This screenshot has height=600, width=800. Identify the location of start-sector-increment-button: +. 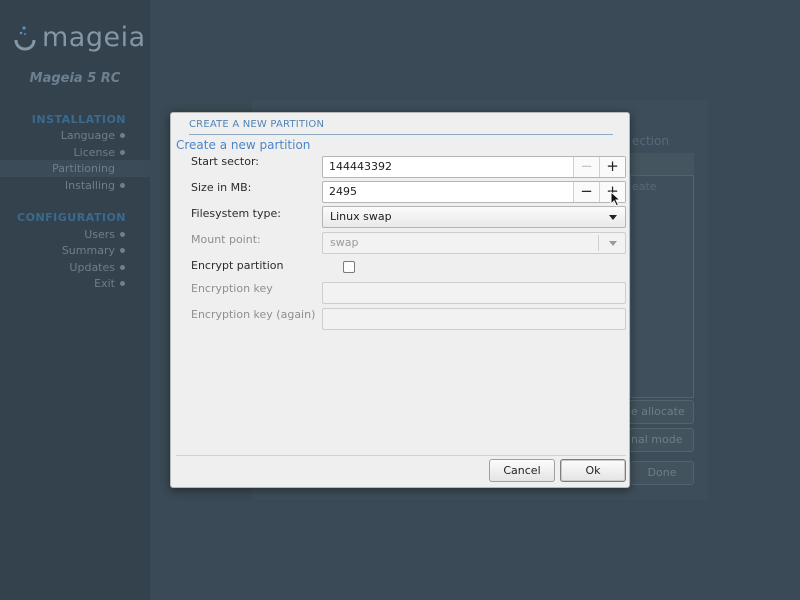
(612, 167).